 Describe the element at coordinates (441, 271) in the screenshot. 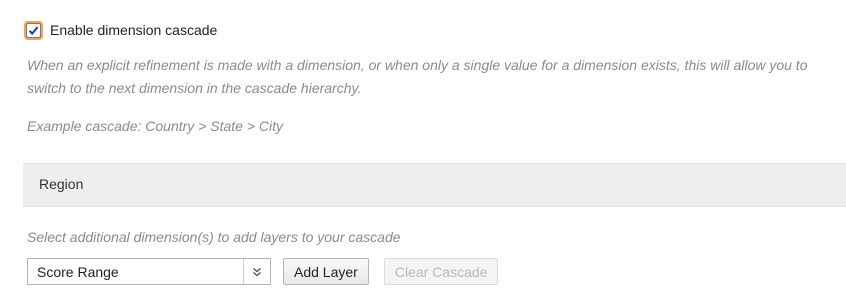

I see `clear-cascade-button: Clear Cascade` at that location.